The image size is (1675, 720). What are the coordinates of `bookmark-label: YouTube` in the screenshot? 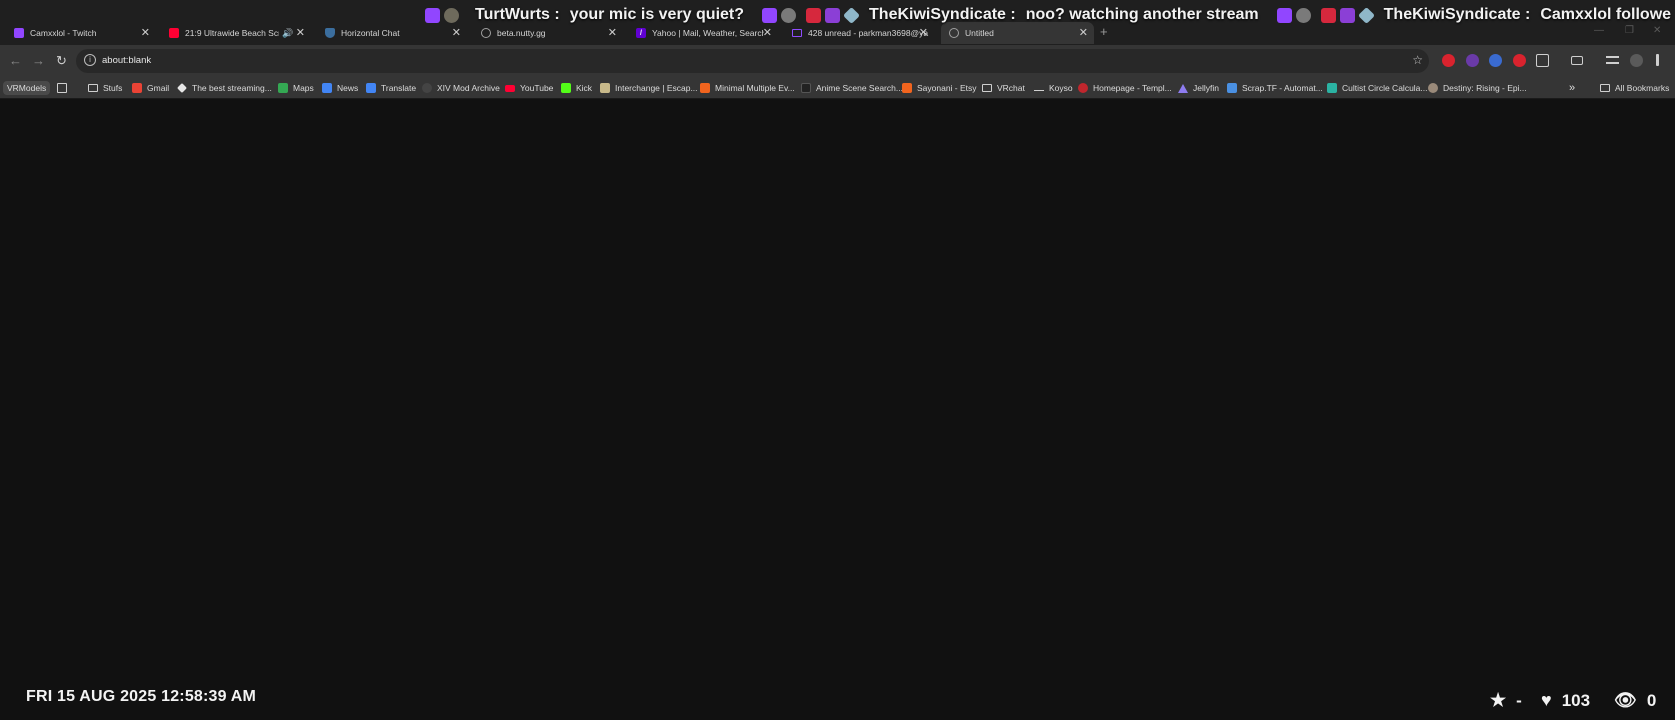 It's located at (537, 88).